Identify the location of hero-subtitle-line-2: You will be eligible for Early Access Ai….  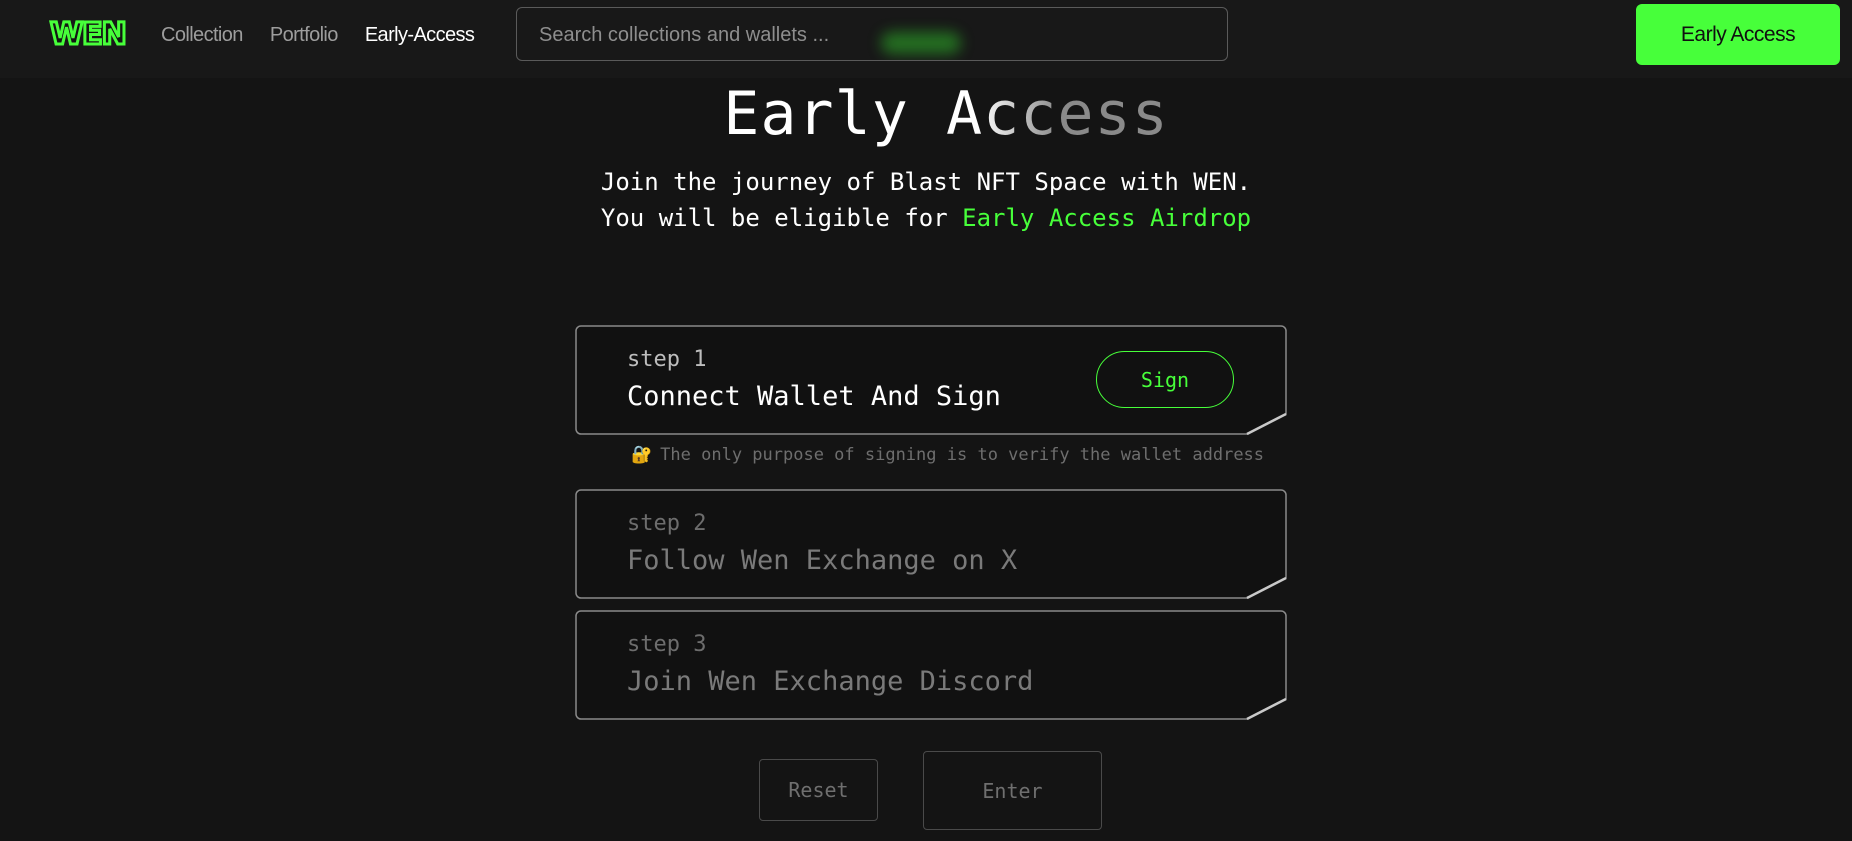
(926, 218).